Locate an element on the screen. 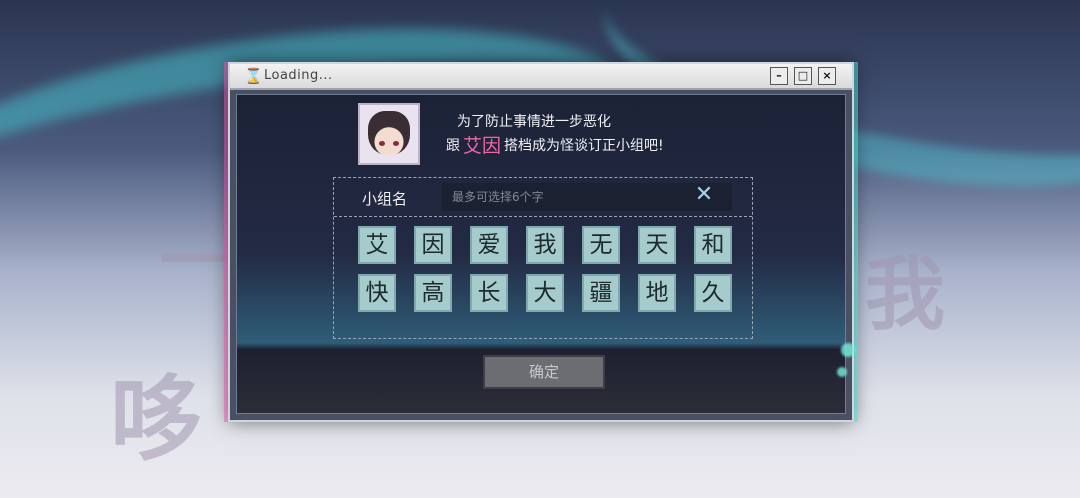 The height and width of the screenshot is (498, 1080). hourglass-icon: ⌛ is located at coordinates (253, 76).